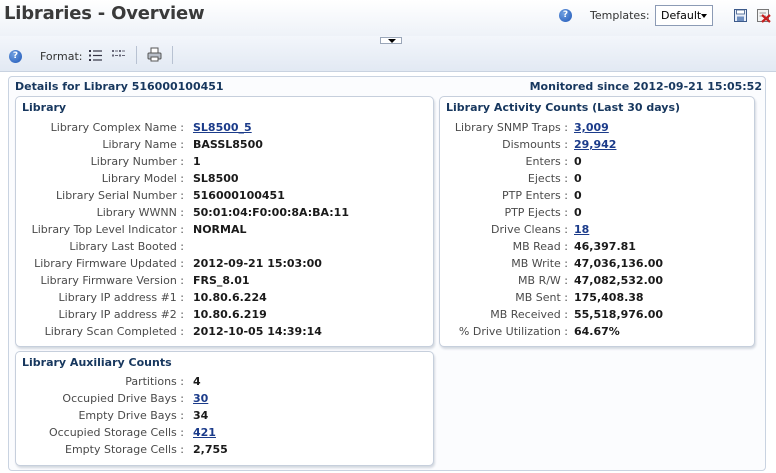 This screenshot has height=473, width=776. I want to click on activity-row: Ejects : 0, so click(598, 180).